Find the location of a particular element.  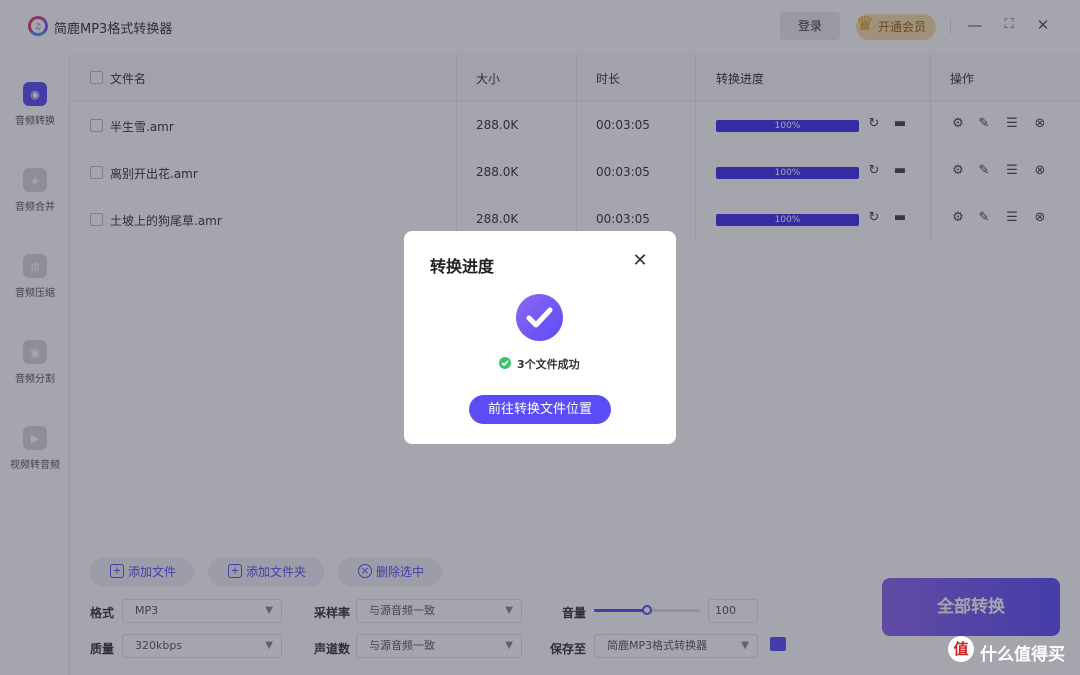

conversion-progress-dialog: 转换进度 ✕ 3个文件成功 前往转换文件位置 is located at coordinates (540, 337).